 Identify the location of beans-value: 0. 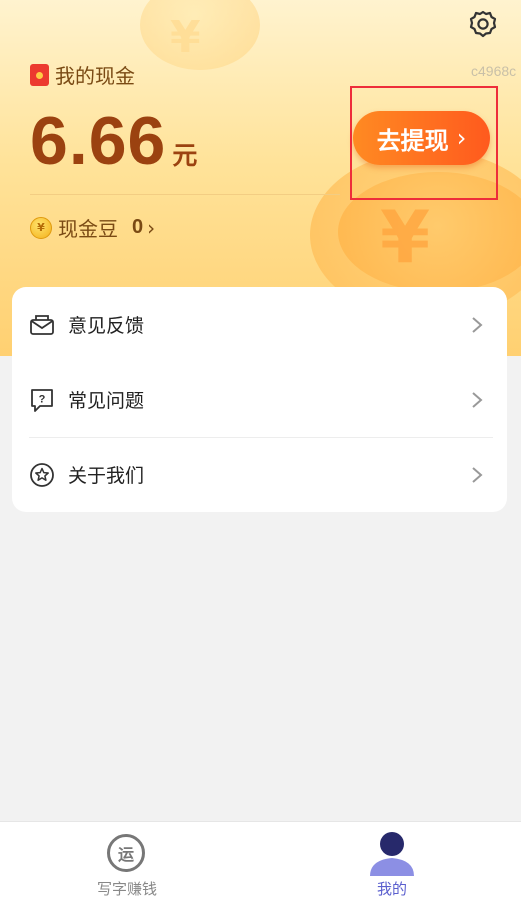
(138, 227).